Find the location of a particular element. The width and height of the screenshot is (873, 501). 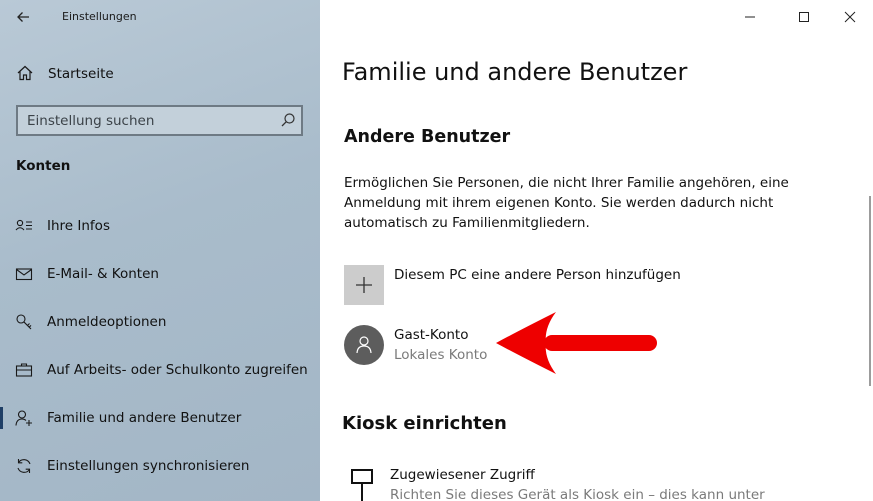

add-tile is located at coordinates (364, 285).